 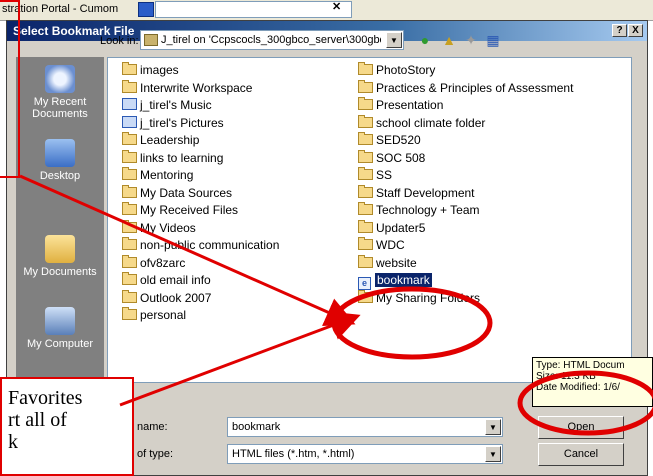 What do you see at coordinates (581, 427) in the screenshot?
I see `open-button: Open` at bounding box center [581, 427].